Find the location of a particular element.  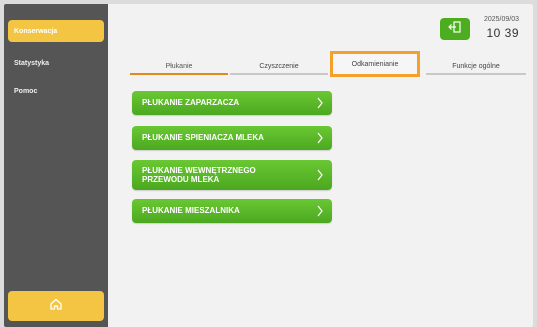

logout-icon is located at coordinates (455, 29).